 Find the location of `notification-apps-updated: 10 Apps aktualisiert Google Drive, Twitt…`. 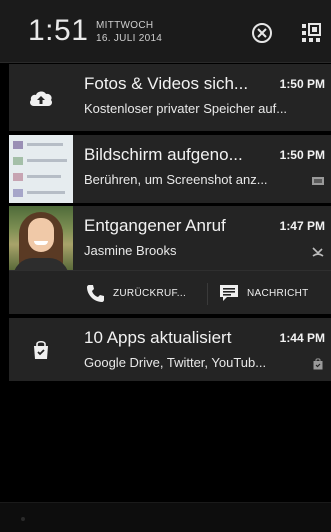

notification-apps-updated: 10 Apps aktualisiert Google Drive, Twitt… is located at coordinates (170, 349).